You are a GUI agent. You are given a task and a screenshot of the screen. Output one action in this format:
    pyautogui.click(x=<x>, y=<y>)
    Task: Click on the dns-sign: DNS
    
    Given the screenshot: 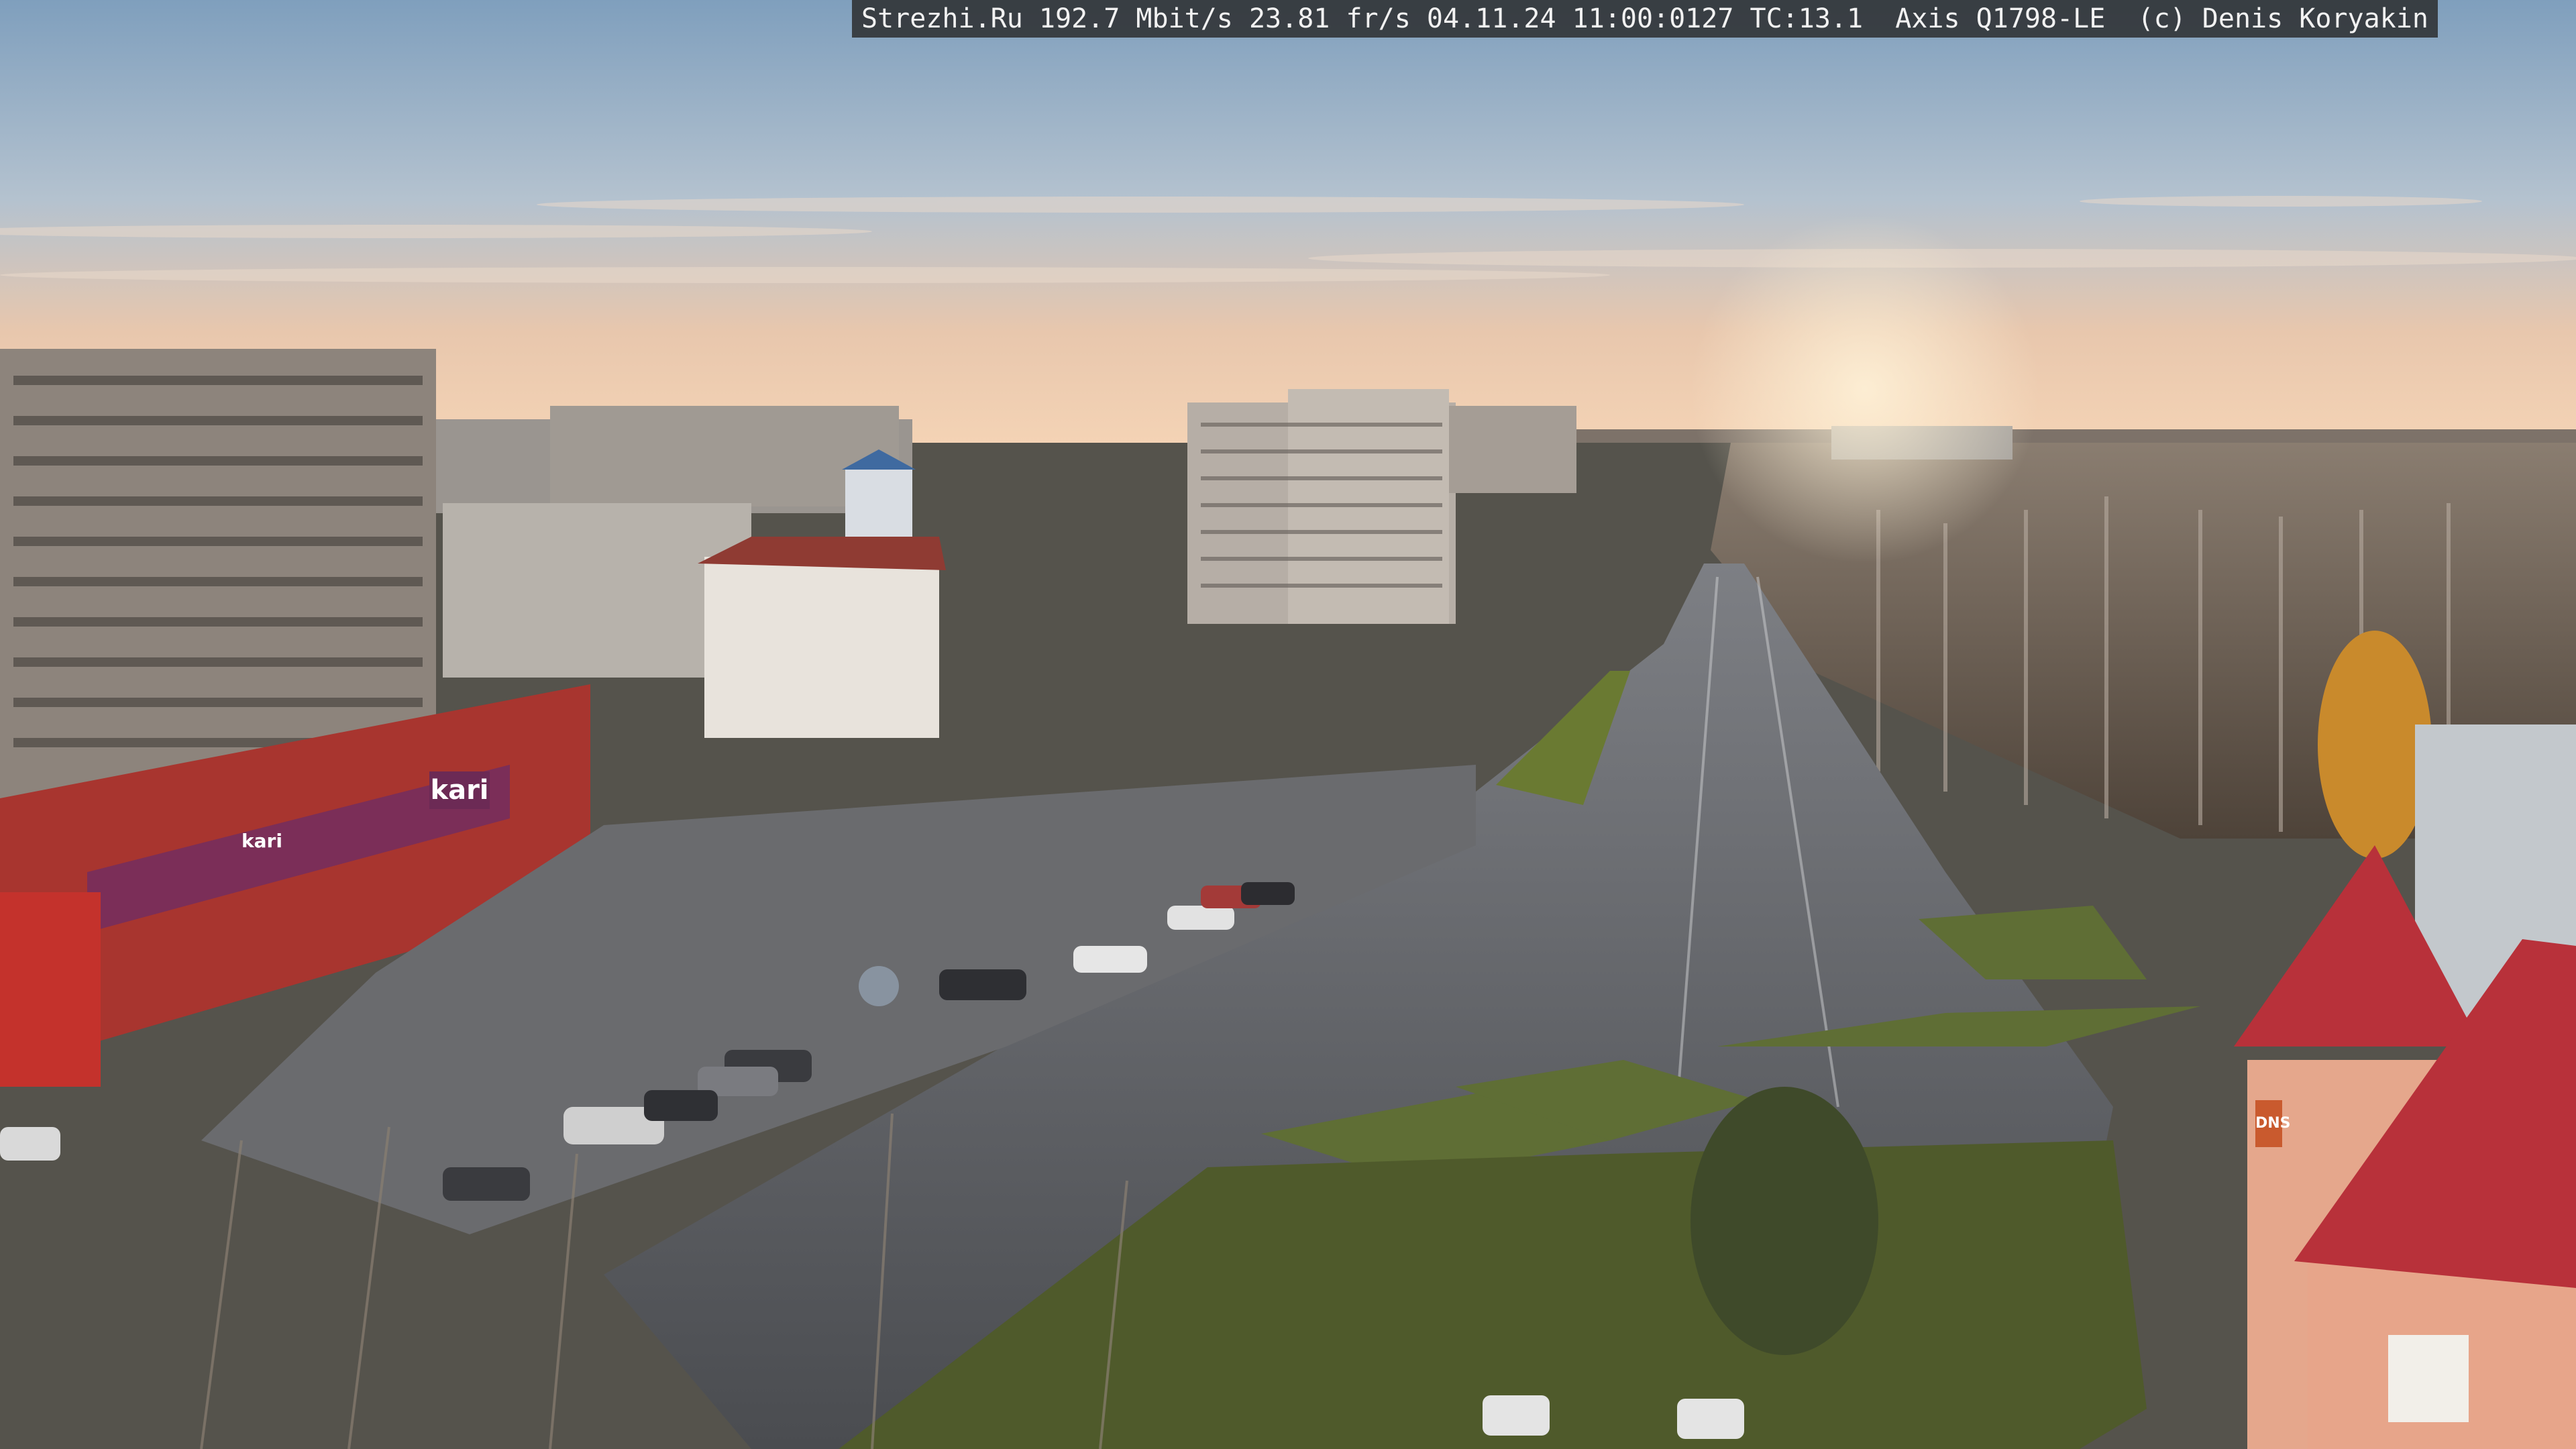 What is the action you would take?
    pyautogui.click(x=2273, y=1123)
    